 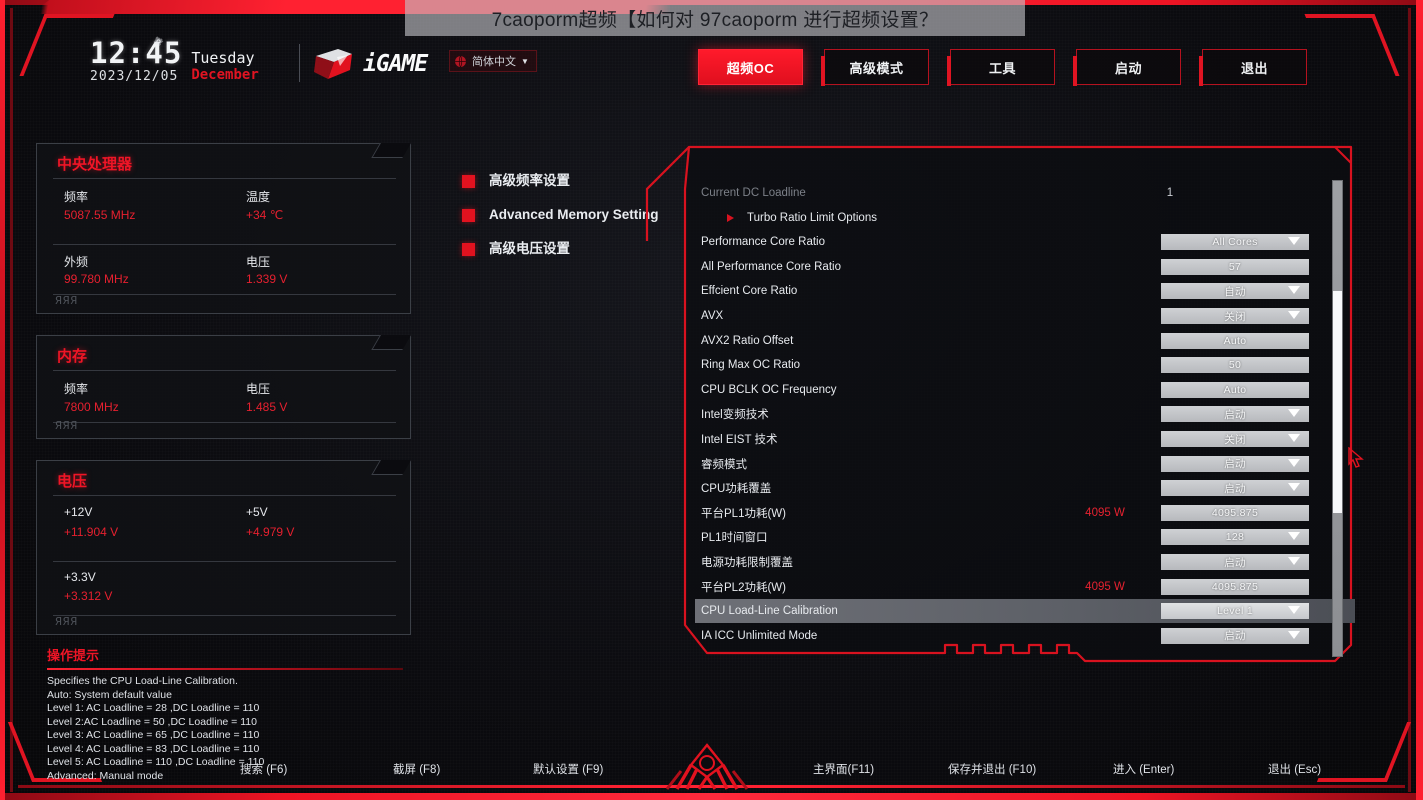 I want to click on language-selector: 简体中文 ▼, so click(x=493, y=61).